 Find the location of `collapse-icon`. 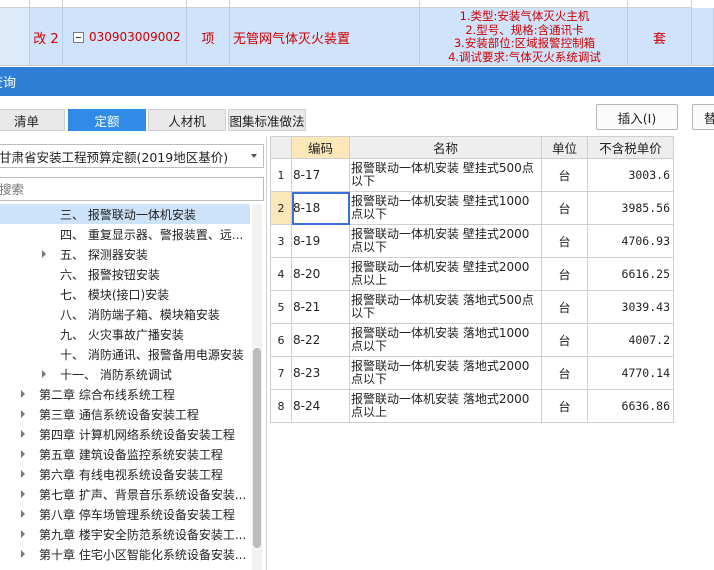

collapse-icon is located at coordinates (78, 37).